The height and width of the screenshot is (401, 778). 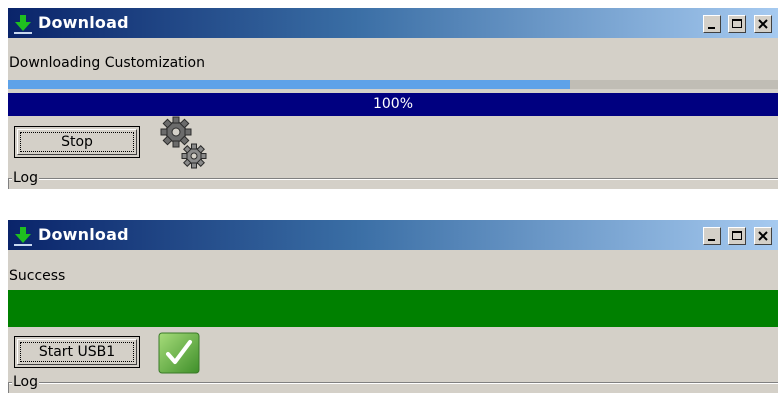 What do you see at coordinates (107, 63) in the screenshot?
I see `status-text: Downloading Customization` at bounding box center [107, 63].